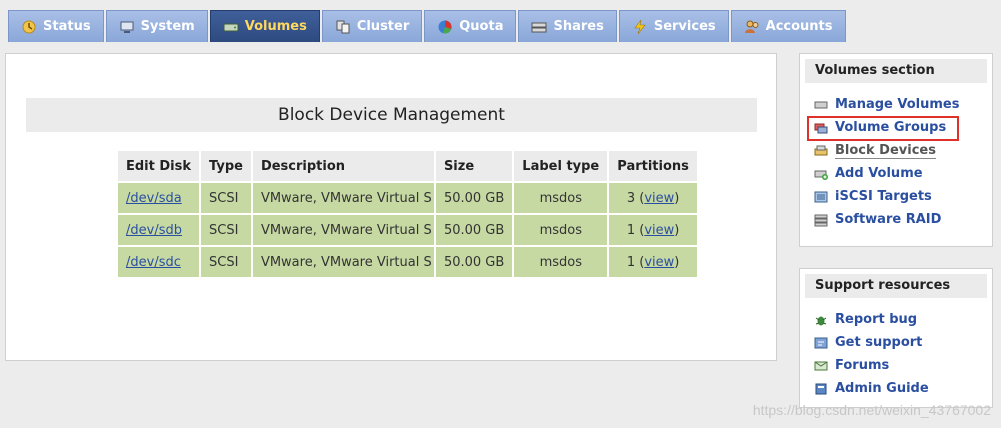  I want to click on sidebar-item-label: Report bug, so click(876, 319).